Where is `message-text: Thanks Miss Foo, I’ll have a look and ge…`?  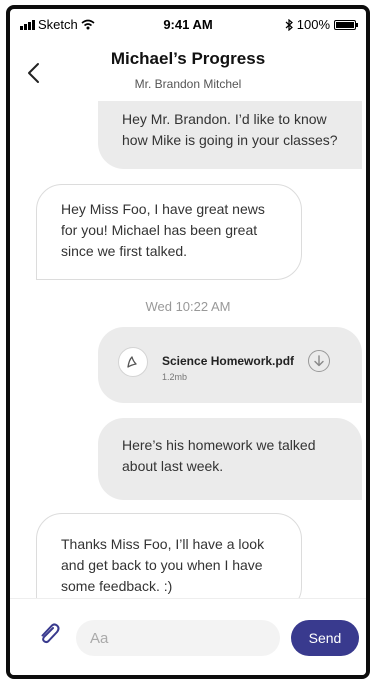
message-text: Thanks Miss Foo, I’ll have a look and ge… is located at coordinates (163, 565).